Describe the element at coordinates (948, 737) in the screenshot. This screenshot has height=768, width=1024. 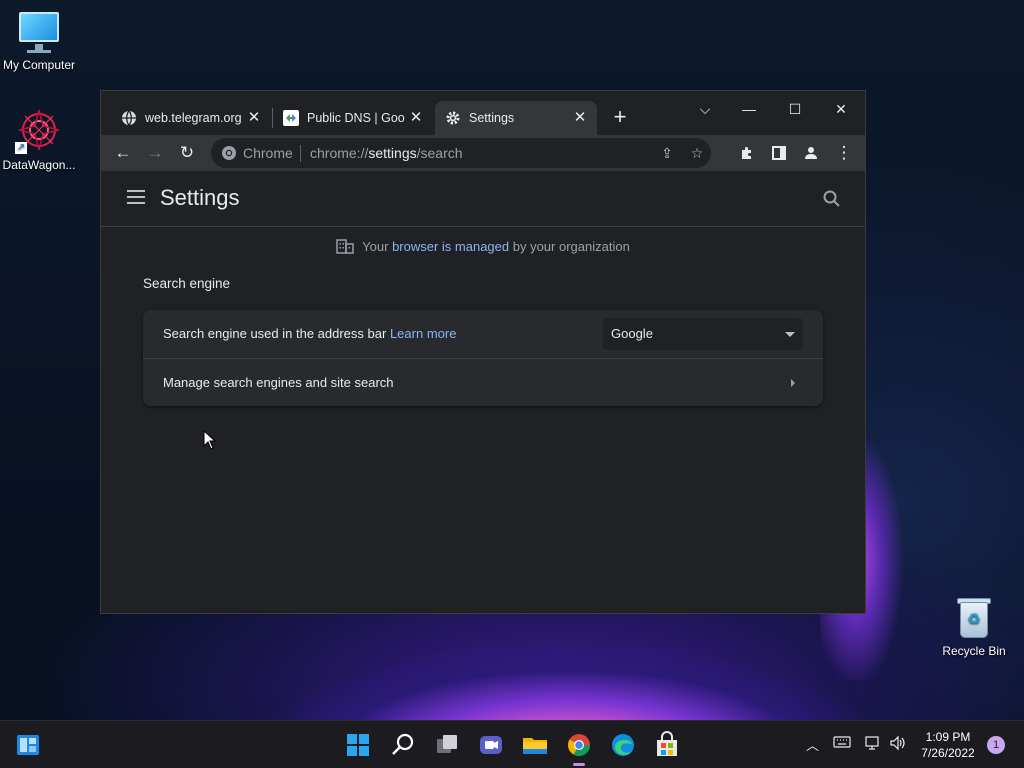
I see `clock-time: 1:09 PM` at that location.